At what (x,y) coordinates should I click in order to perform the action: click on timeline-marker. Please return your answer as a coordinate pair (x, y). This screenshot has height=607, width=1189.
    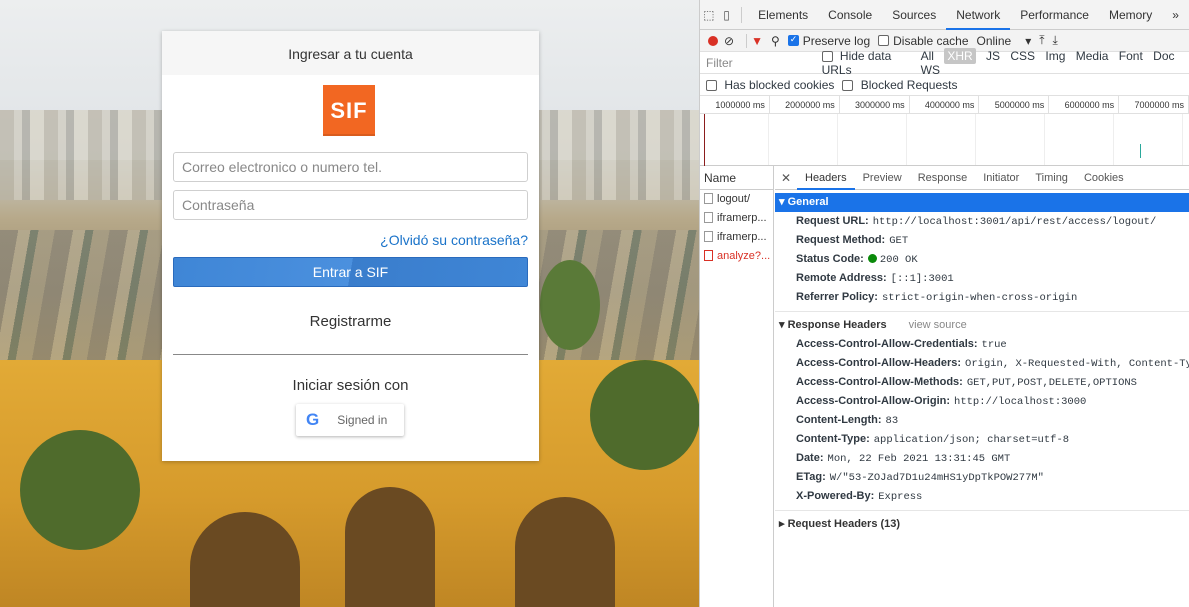
    Looking at the image, I should click on (704, 140).